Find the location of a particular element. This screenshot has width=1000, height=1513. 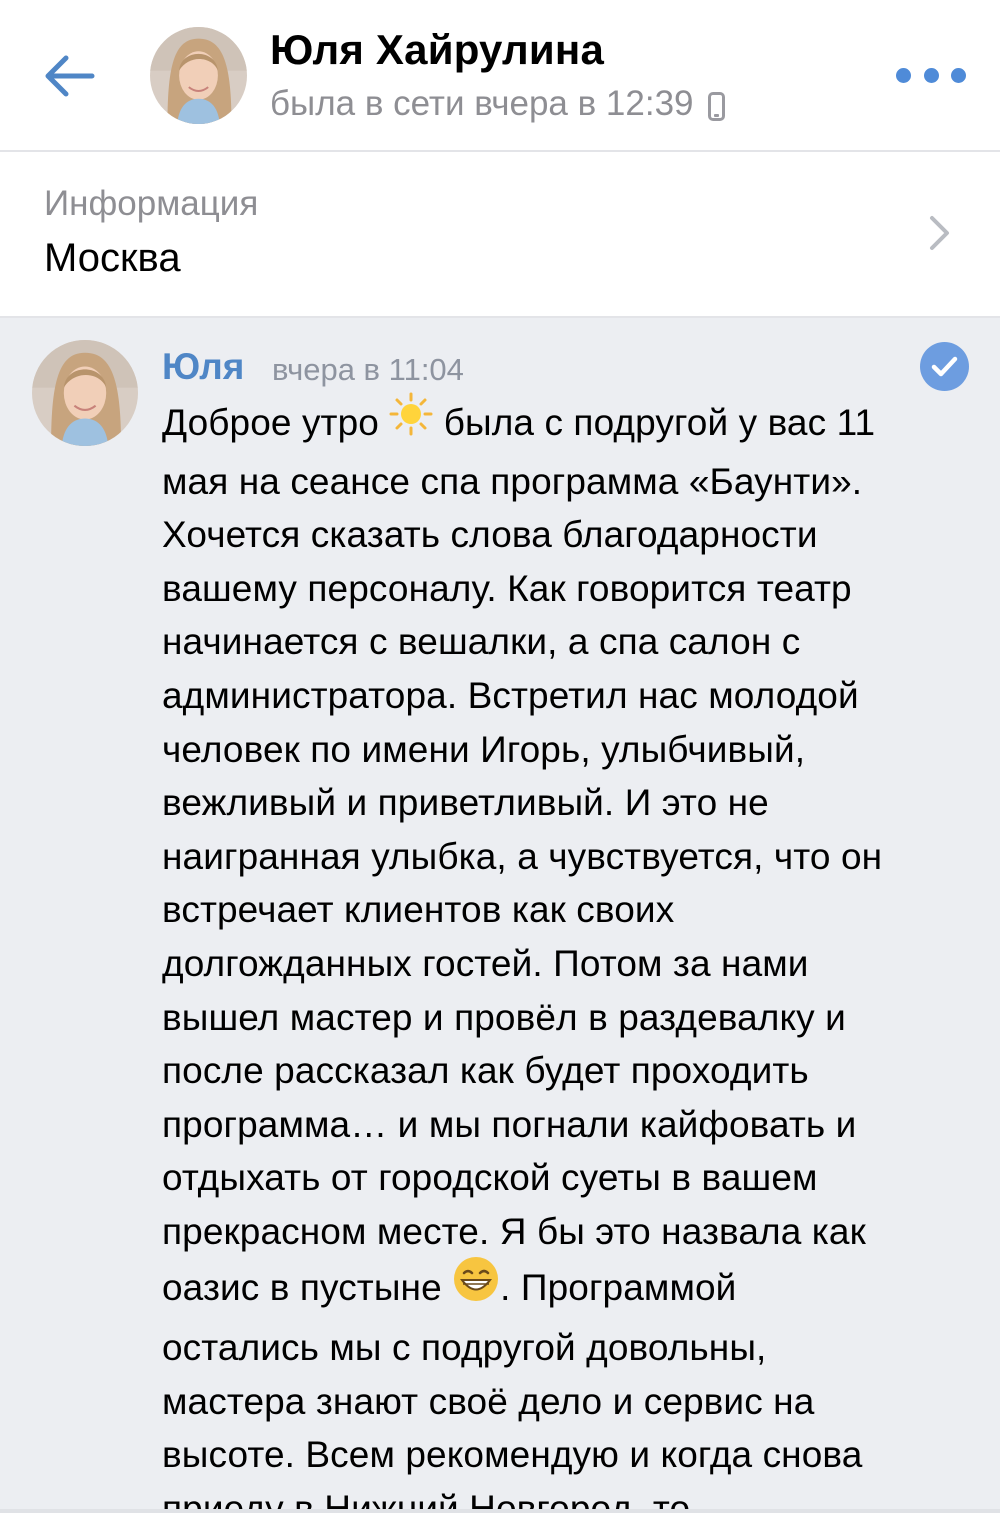

last-seen-status: была в сети вчера в 12:39 is located at coordinates (497, 104).